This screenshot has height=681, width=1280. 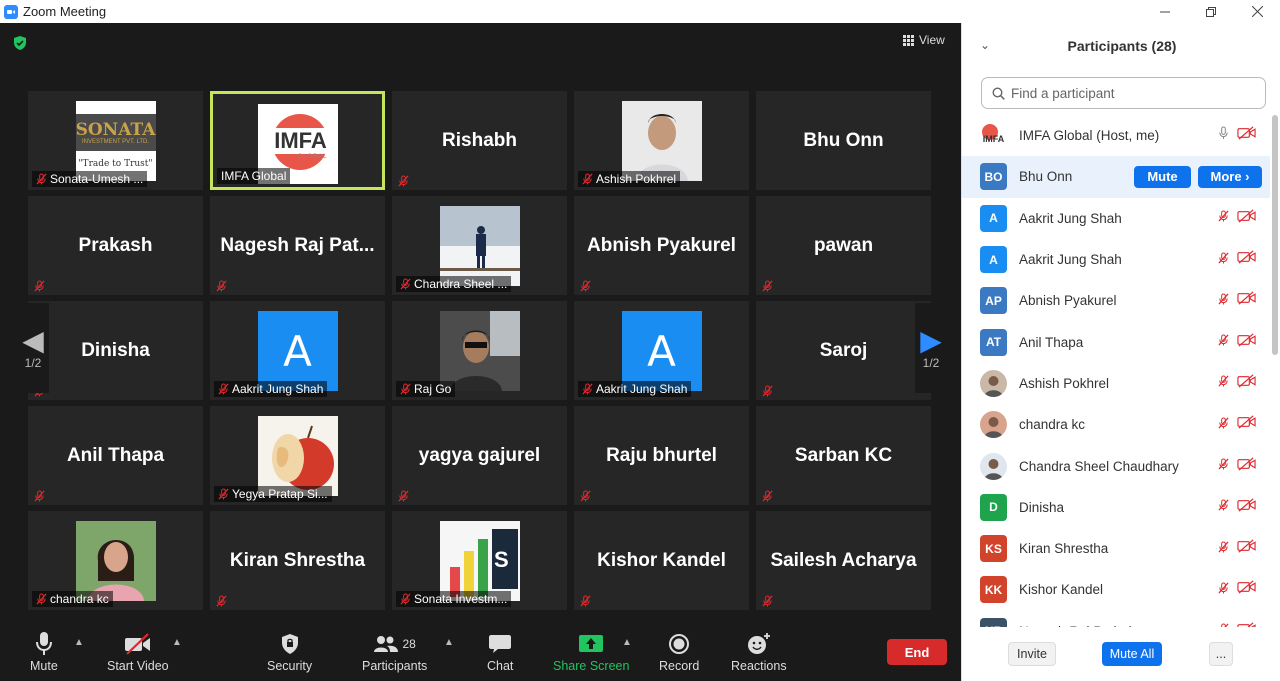 I want to click on car-photo, so click(x=479, y=351).